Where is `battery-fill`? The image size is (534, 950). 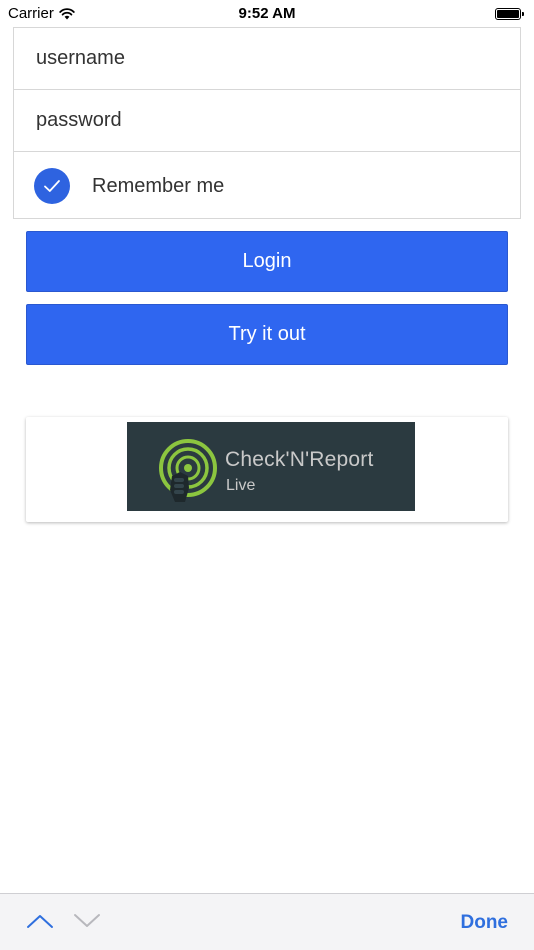 battery-fill is located at coordinates (508, 14).